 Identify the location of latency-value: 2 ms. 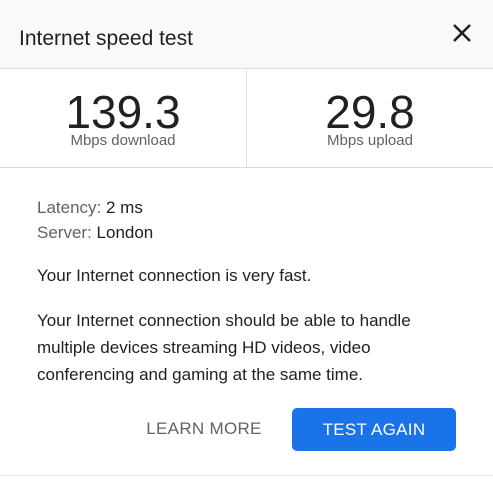
(124, 207).